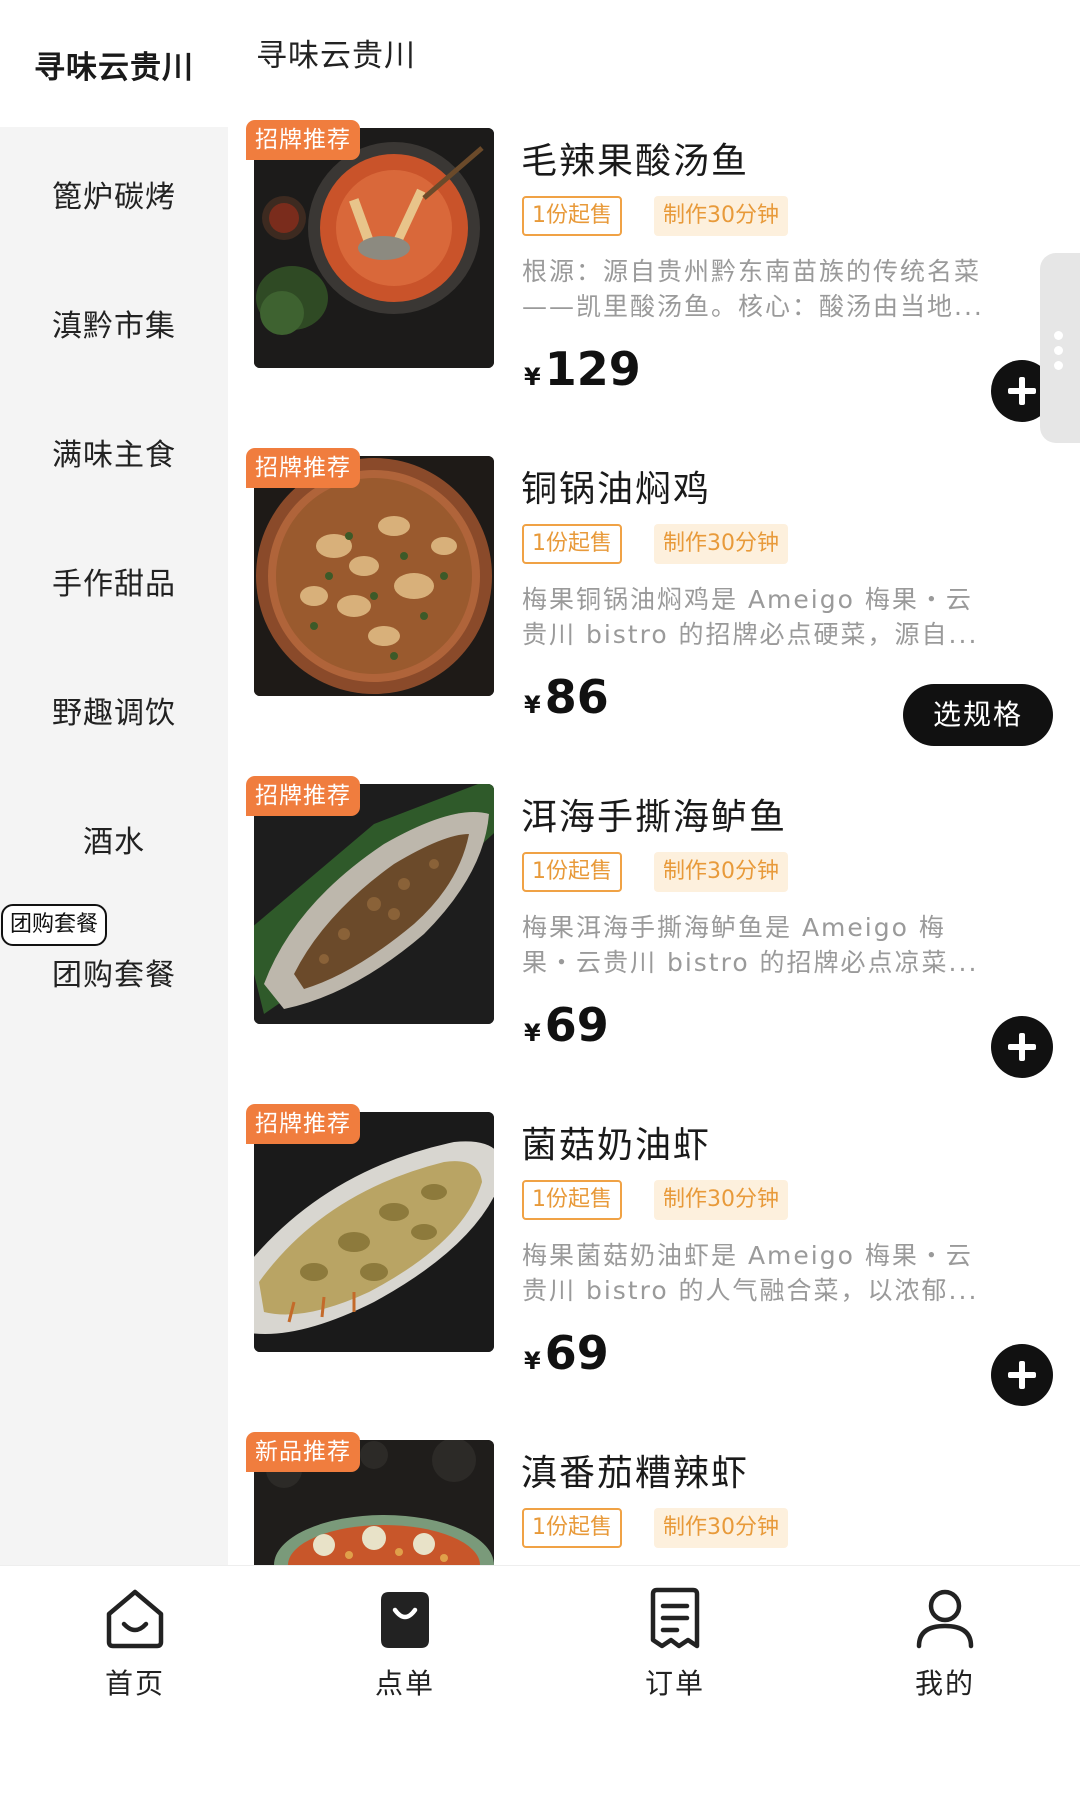 The height and width of the screenshot is (1809, 1080). What do you see at coordinates (114, 581) in the screenshot?
I see `sidebar-item-dessert: 手作甜品` at bounding box center [114, 581].